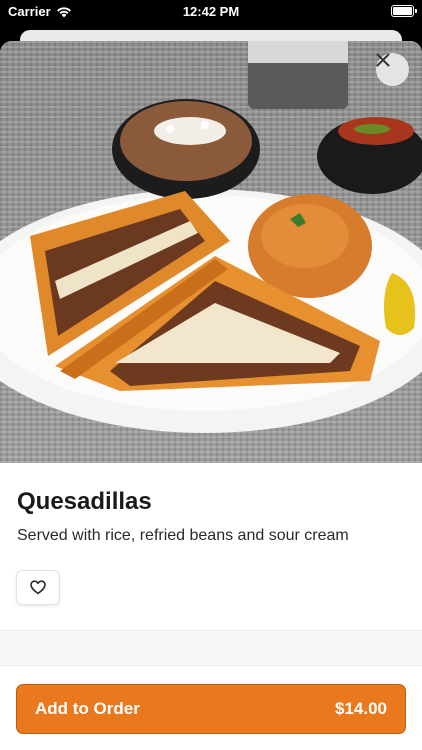  What do you see at coordinates (211, 709) in the screenshot?
I see `add-to-order-button: Add to Order $14.00` at bounding box center [211, 709].